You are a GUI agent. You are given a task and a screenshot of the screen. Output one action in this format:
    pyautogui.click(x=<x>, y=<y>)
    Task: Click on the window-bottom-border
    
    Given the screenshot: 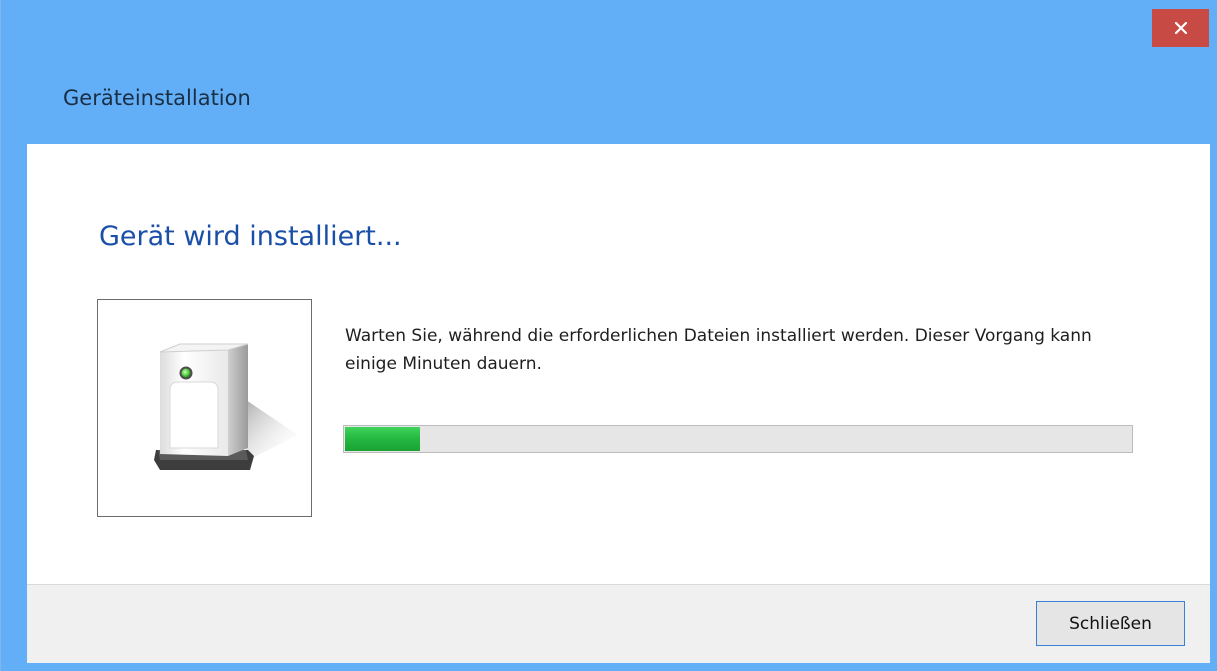 What is the action you would take?
    pyautogui.click(x=609, y=667)
    